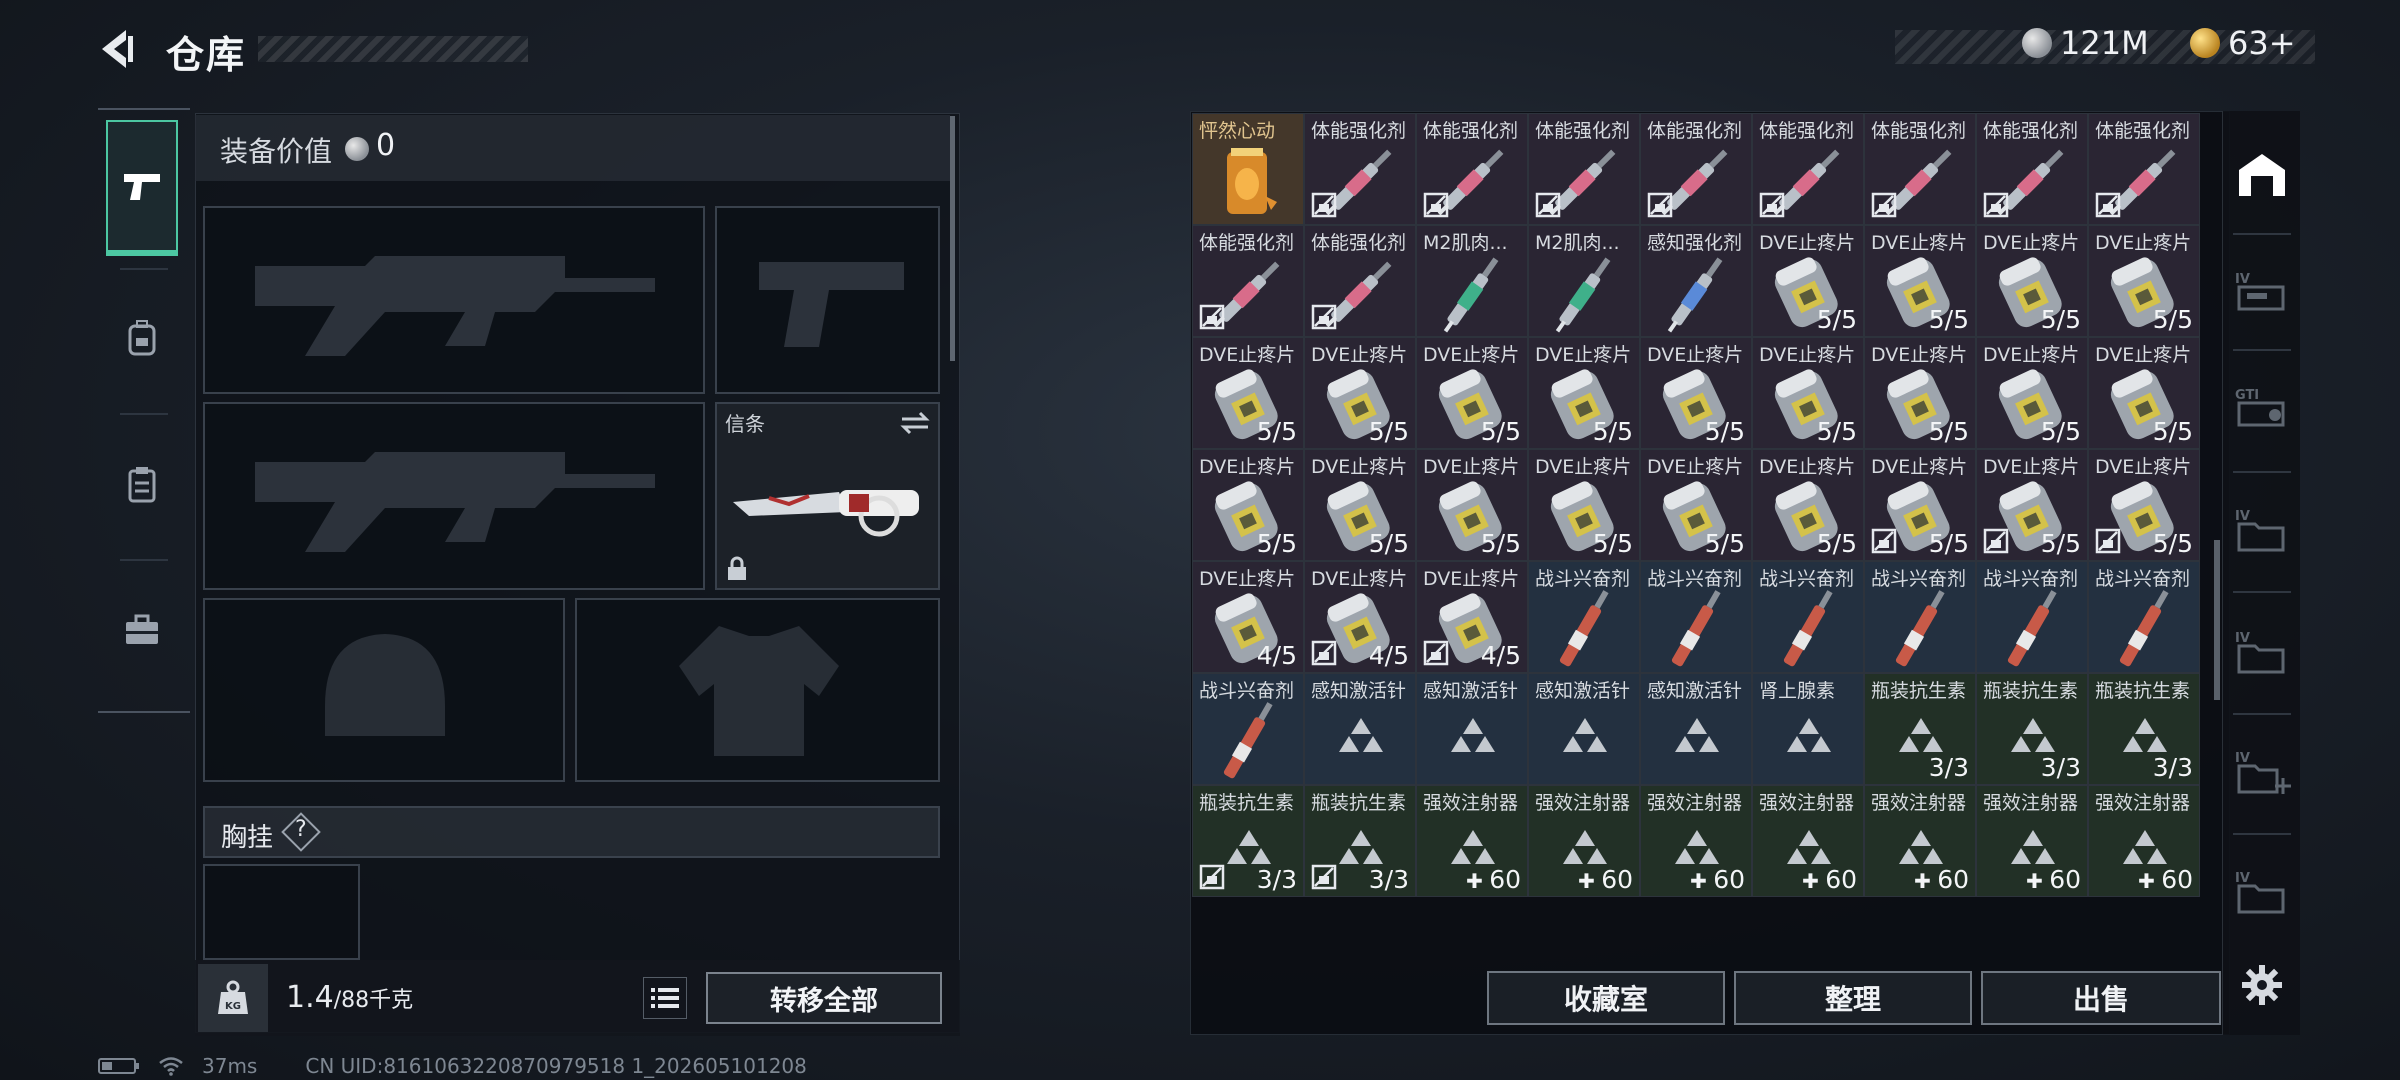  Describe the element at coordinates (454, 496) in the screenshot. I see `secondary-weapon-slot` at that location.